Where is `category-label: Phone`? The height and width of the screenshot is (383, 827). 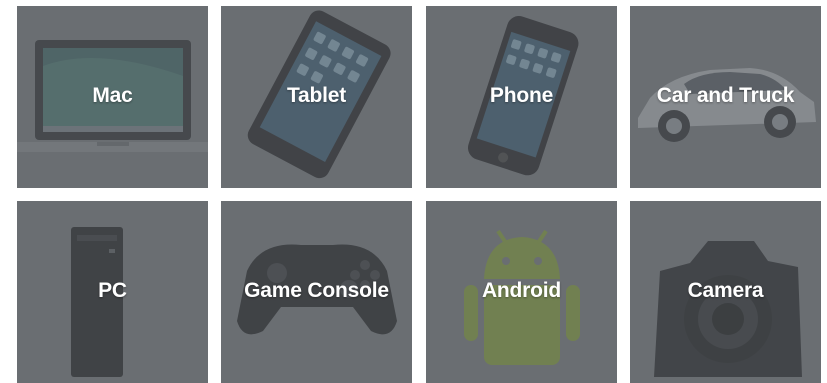
category-label: Phone is located at coordinates (521, 95).